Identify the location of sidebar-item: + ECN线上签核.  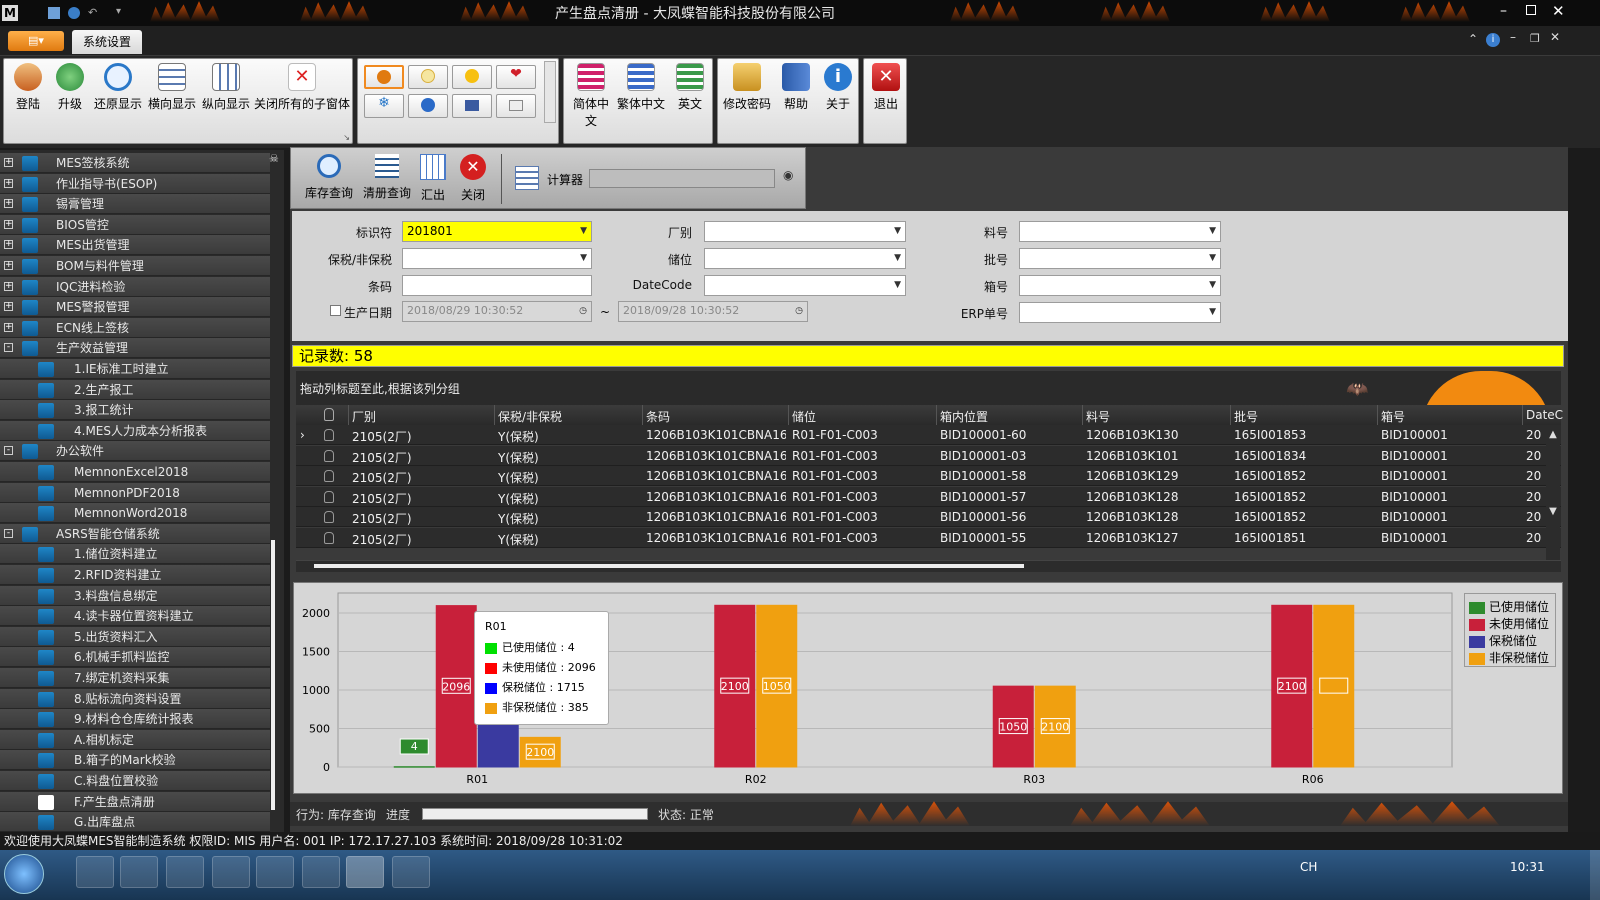
(135, 327).